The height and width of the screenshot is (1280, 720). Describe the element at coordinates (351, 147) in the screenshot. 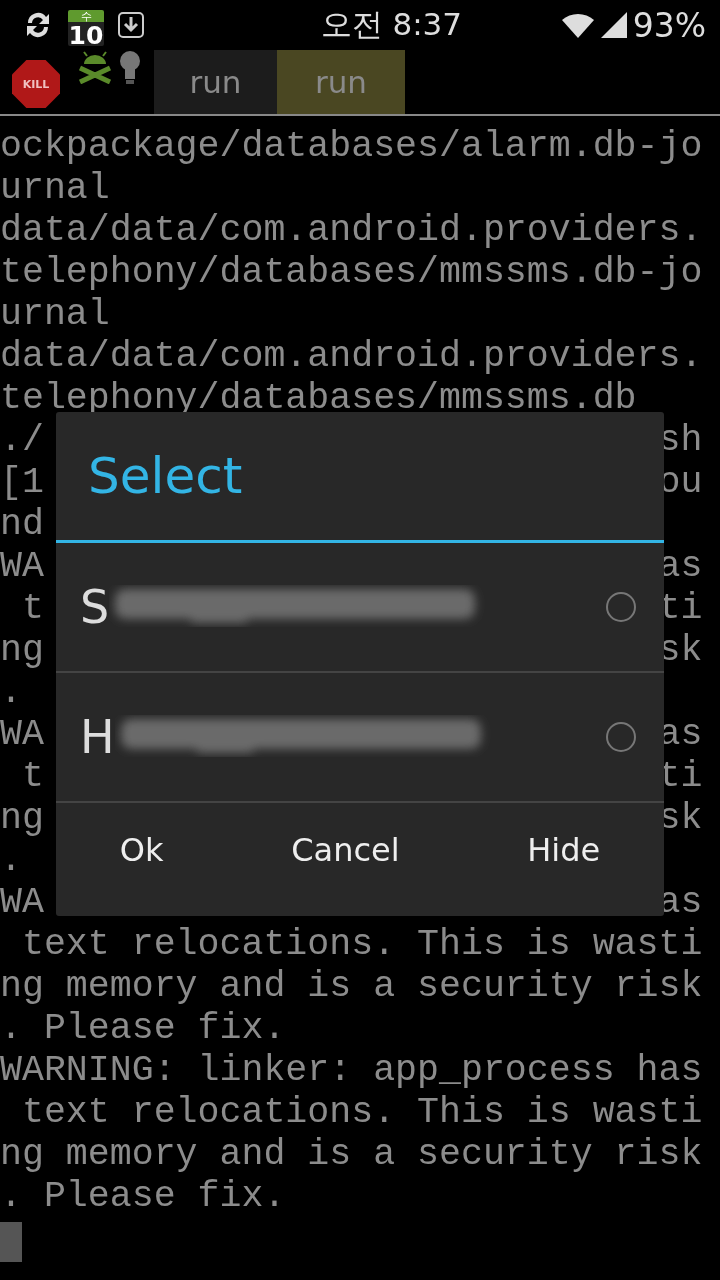

I see `terminal-text: ockpackage/databases/alarm.db-jo` at that location.